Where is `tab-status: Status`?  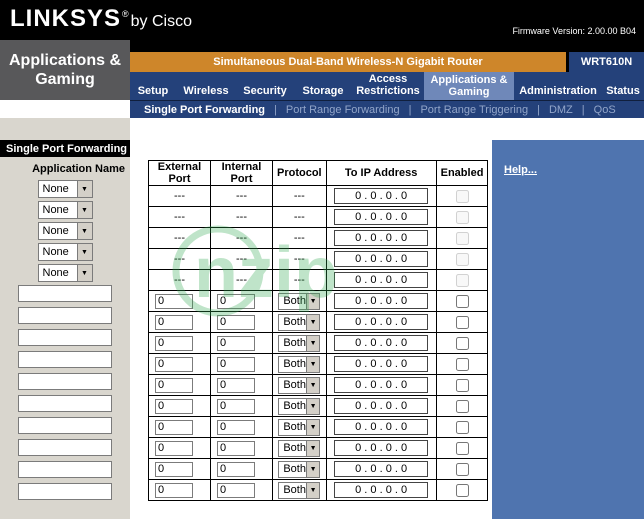
tab-status: Status is located at coordinates (623, 86).